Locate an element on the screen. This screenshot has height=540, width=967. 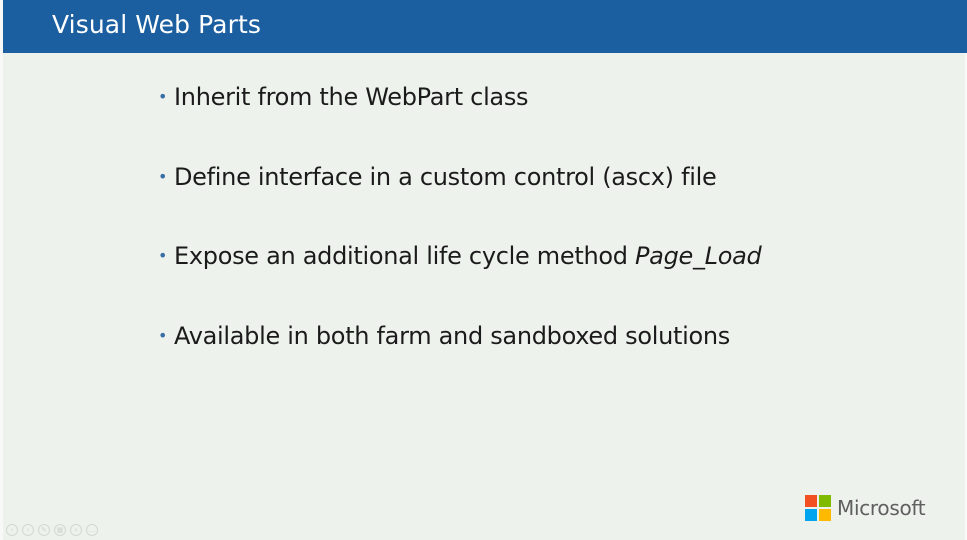
bullet-text: Inherit from the WebPart class is located at coordinates (351, 97).